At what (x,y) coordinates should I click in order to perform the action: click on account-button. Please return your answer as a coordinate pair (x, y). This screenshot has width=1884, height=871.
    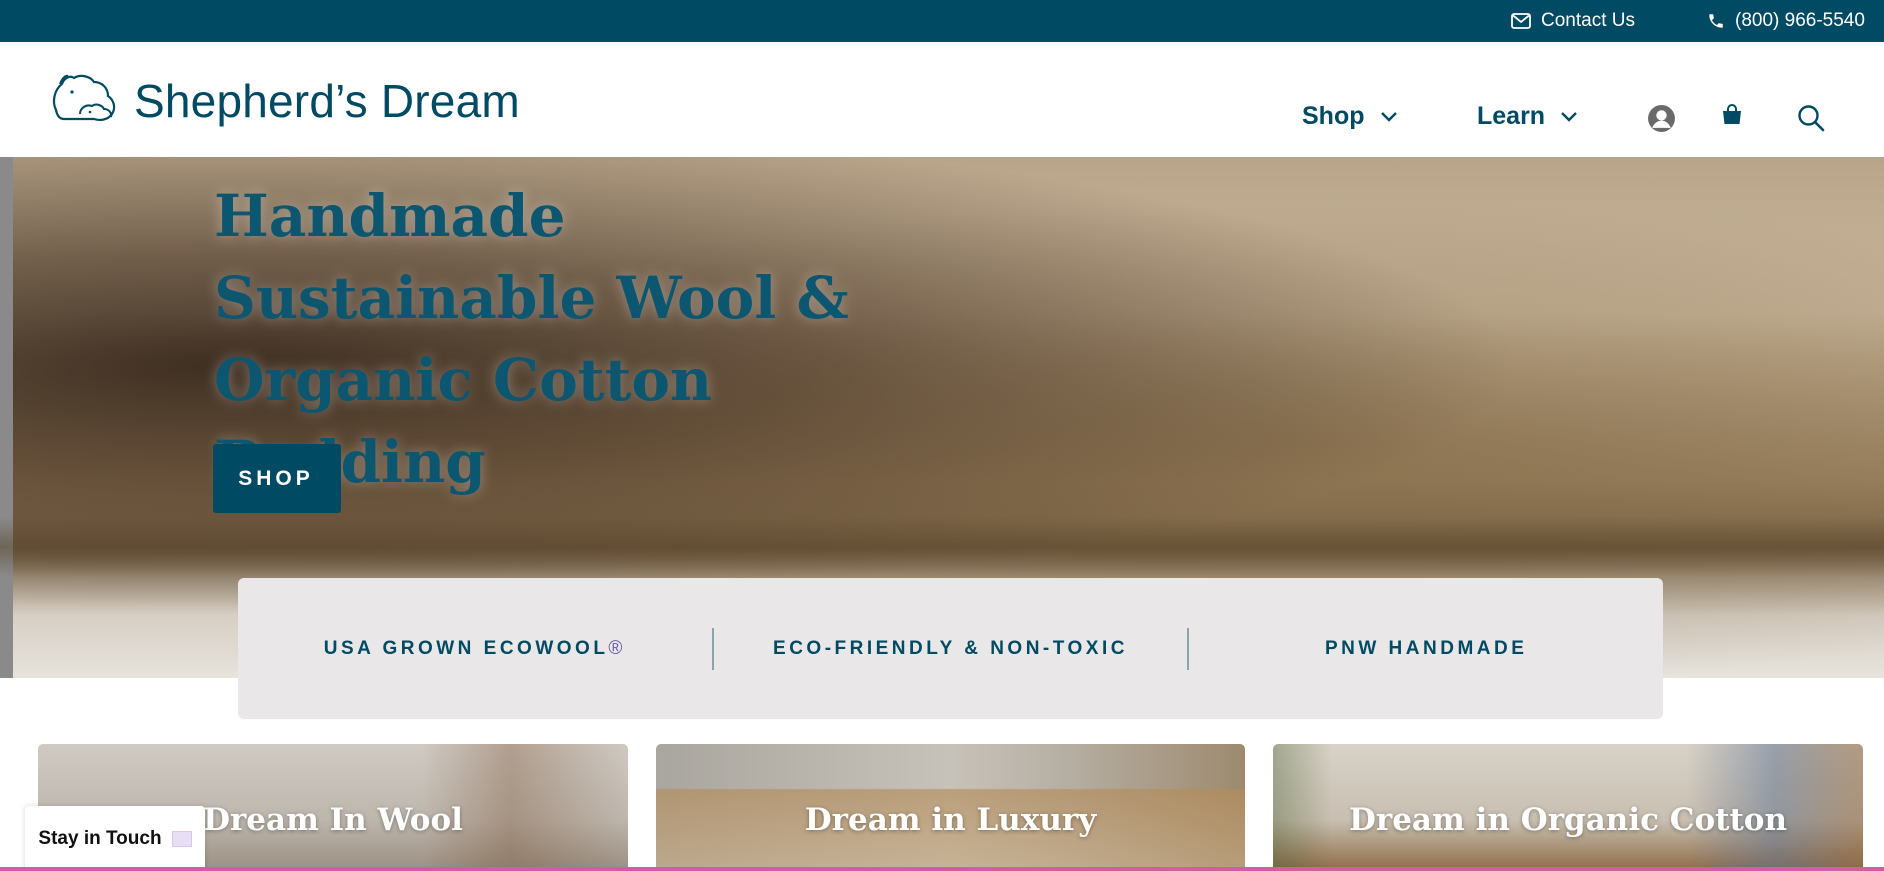
    Looking at the image, I should click on (1661, 121).